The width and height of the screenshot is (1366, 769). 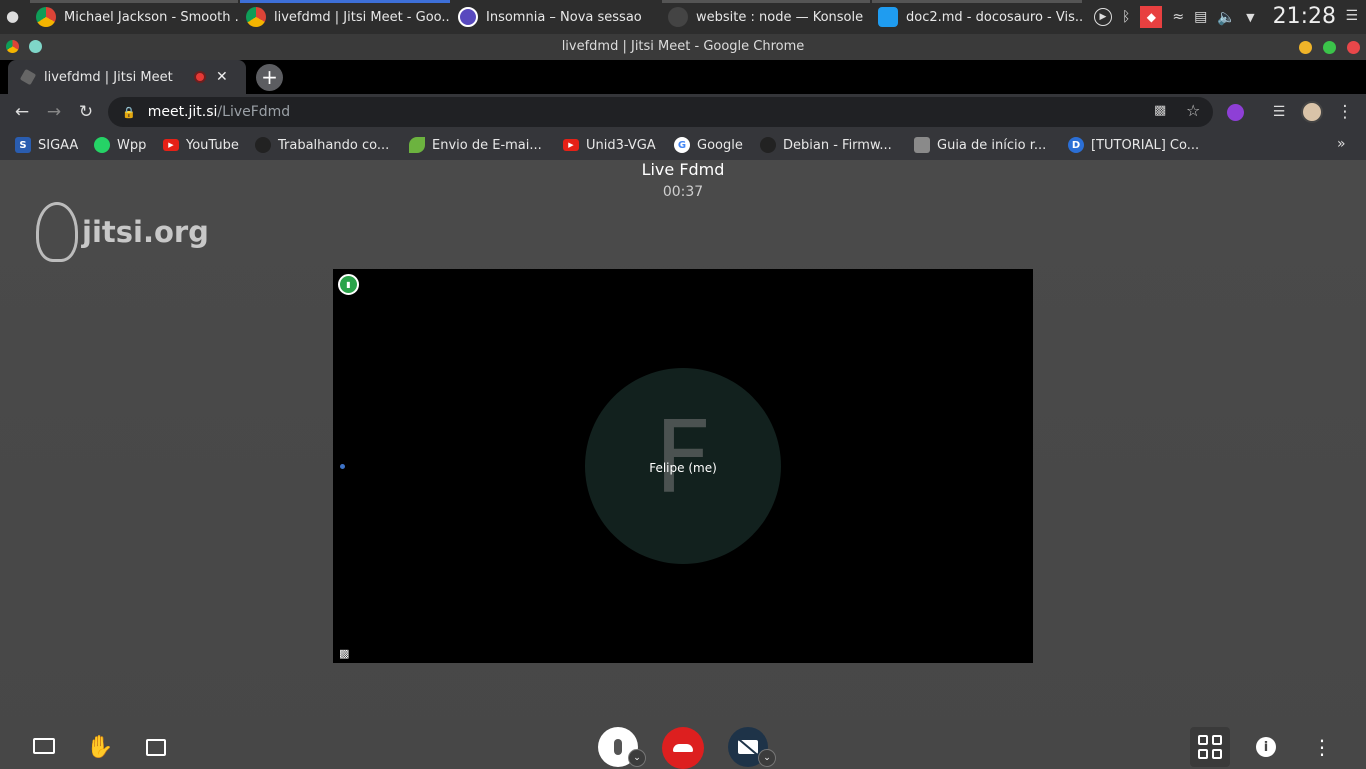 I want to click on document-icon, so click(x=922, y=145).